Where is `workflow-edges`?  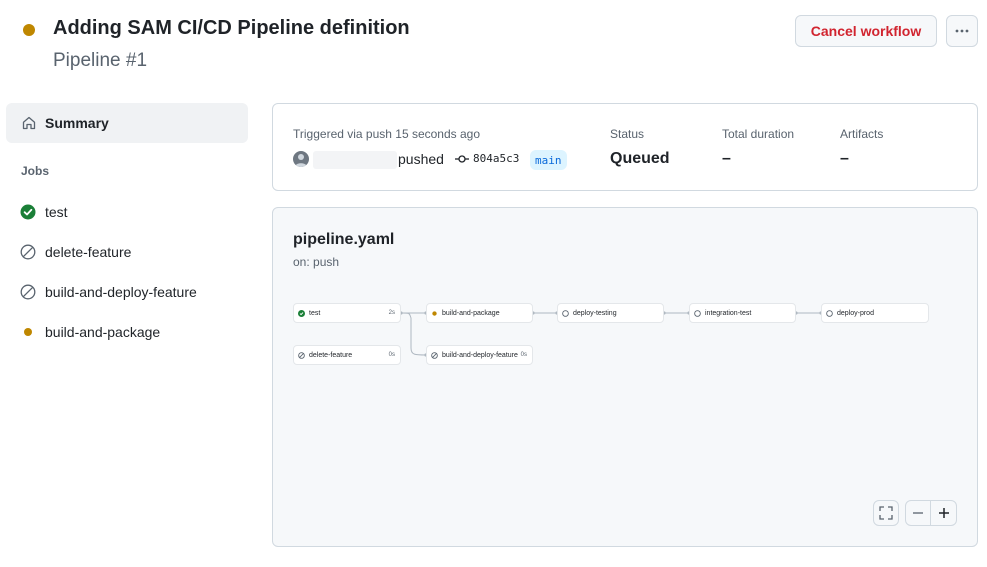 workflow-edges is located at coordinates (611, 334).